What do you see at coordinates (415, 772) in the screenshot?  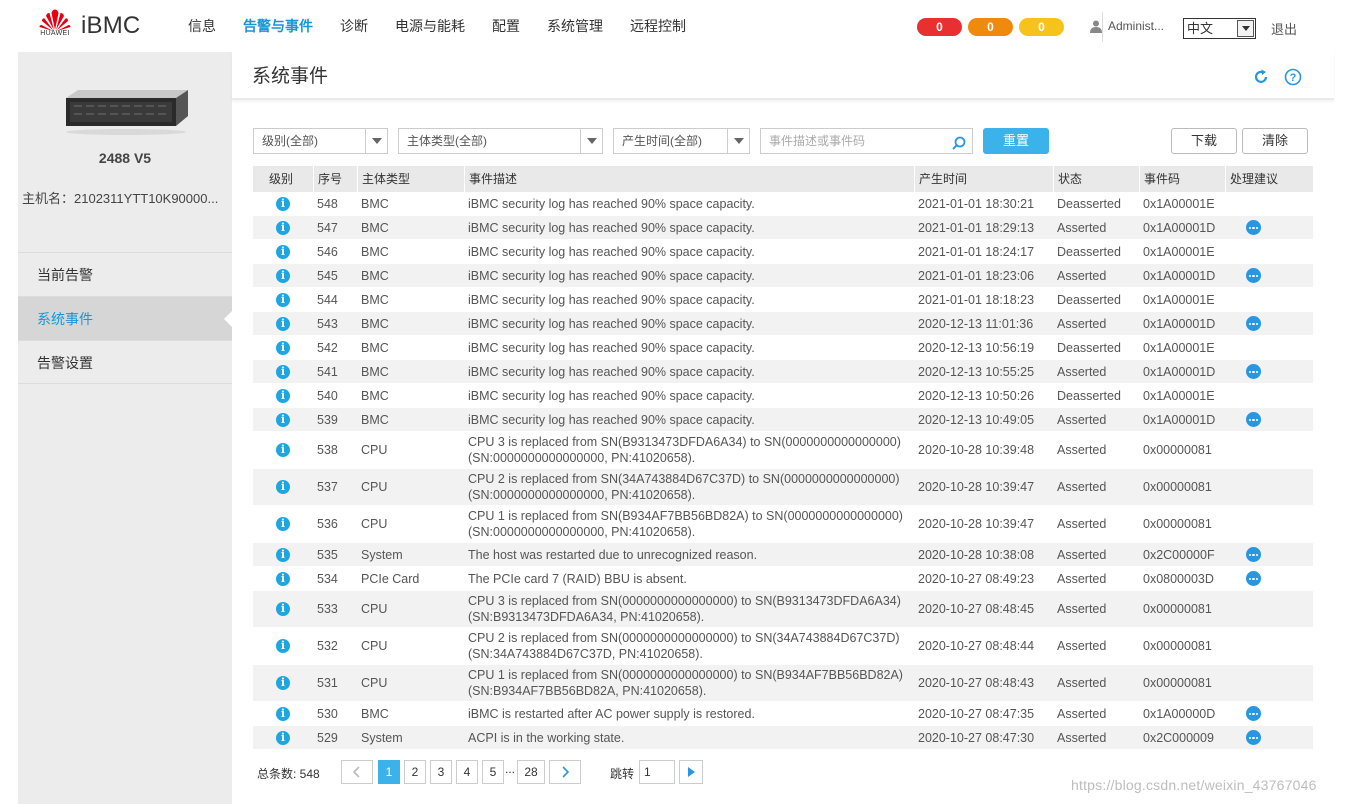 I see `page-button-2: 2` at bounding box center [415, 772].